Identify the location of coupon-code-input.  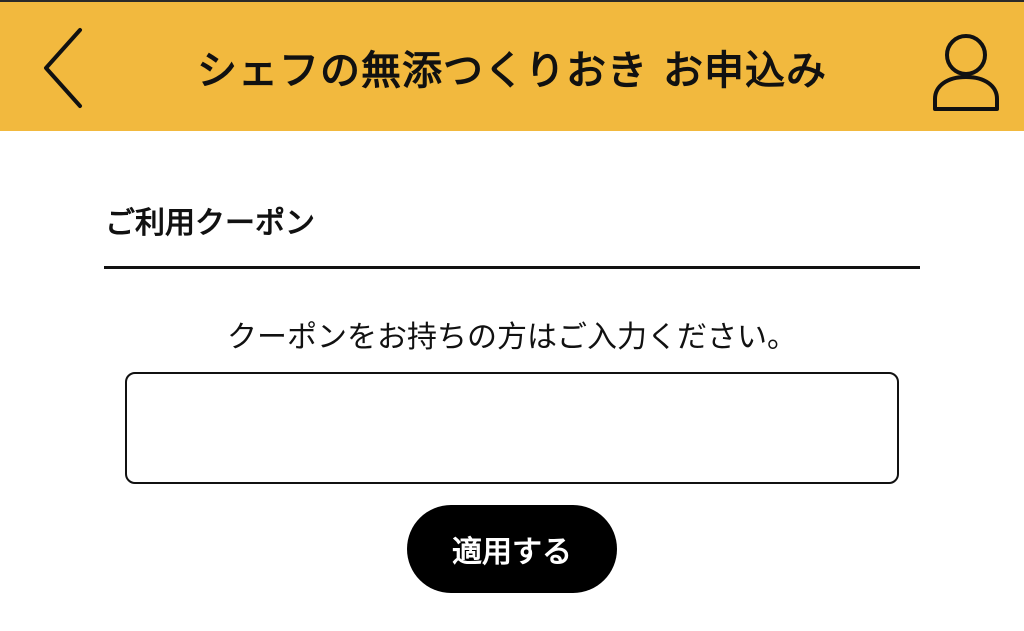
(512, 428).